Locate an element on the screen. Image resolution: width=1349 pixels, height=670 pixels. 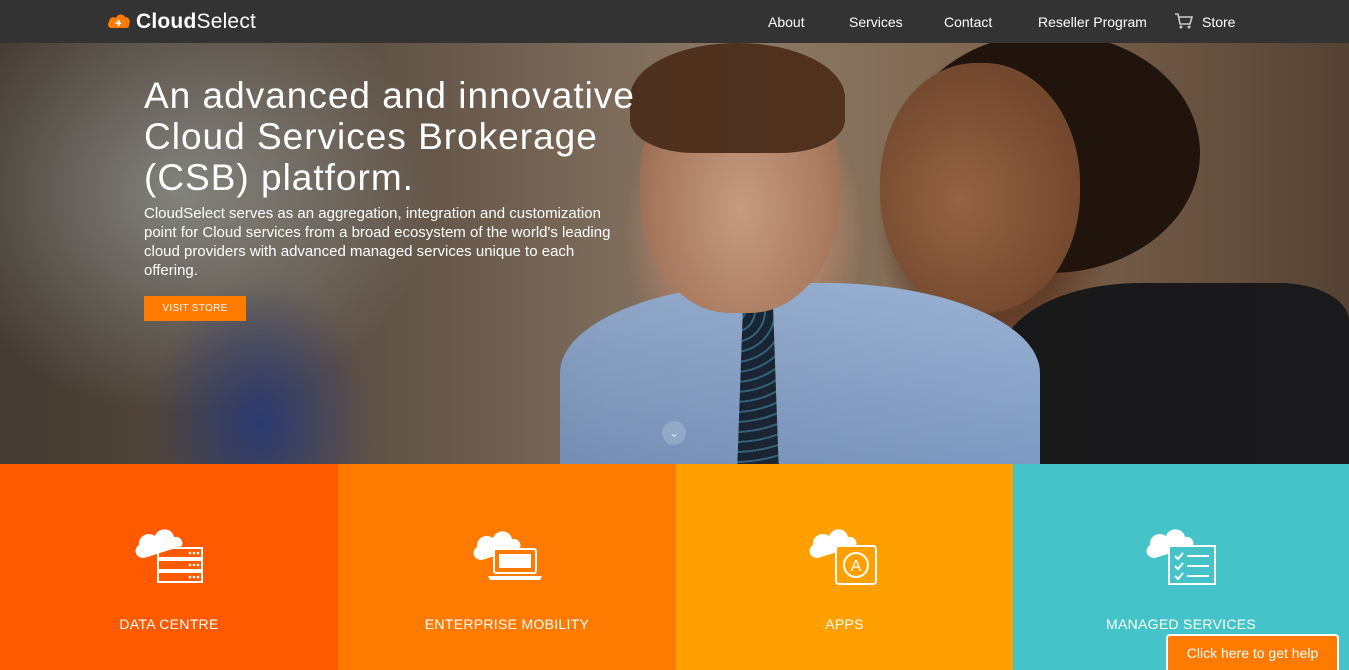
tile-apps: A APPS is located at coordinates (844, 567).